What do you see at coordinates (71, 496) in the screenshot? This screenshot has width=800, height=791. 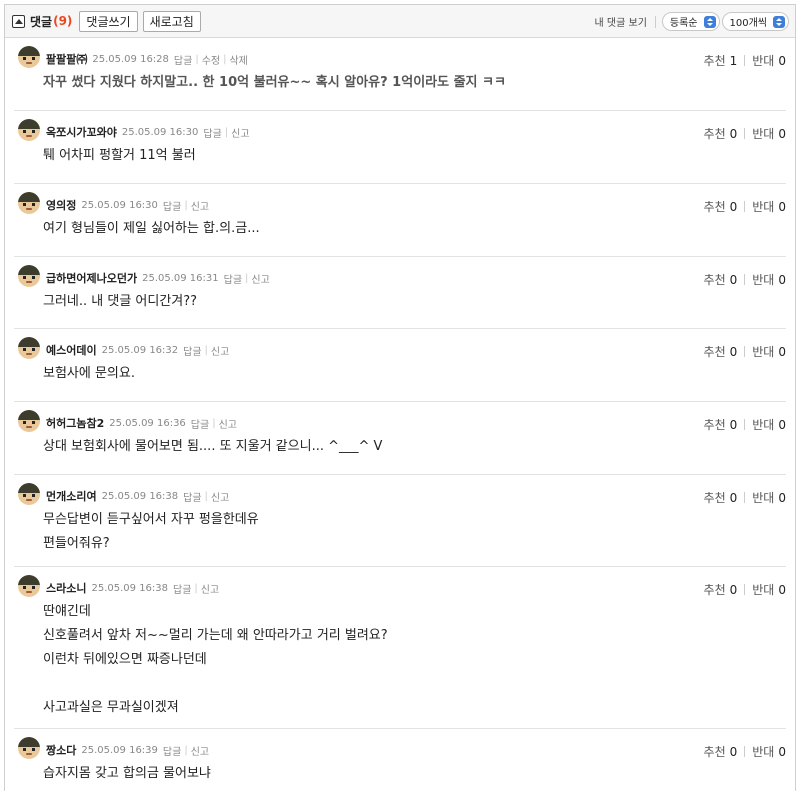 I see `comment-author: 먼개소리여` at bounding box center [71, 496].